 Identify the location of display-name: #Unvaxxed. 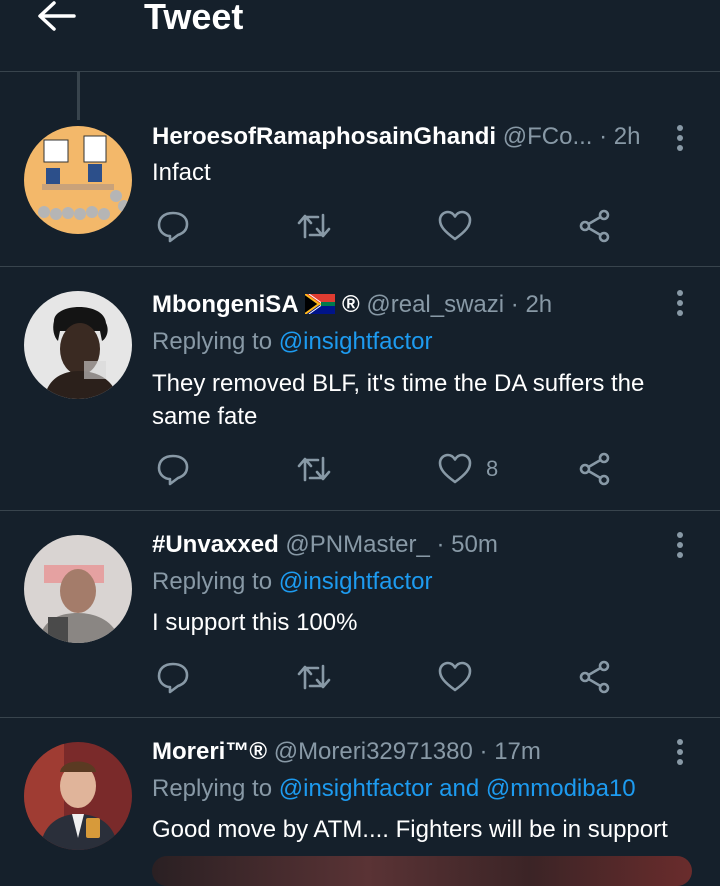
(215, 544).